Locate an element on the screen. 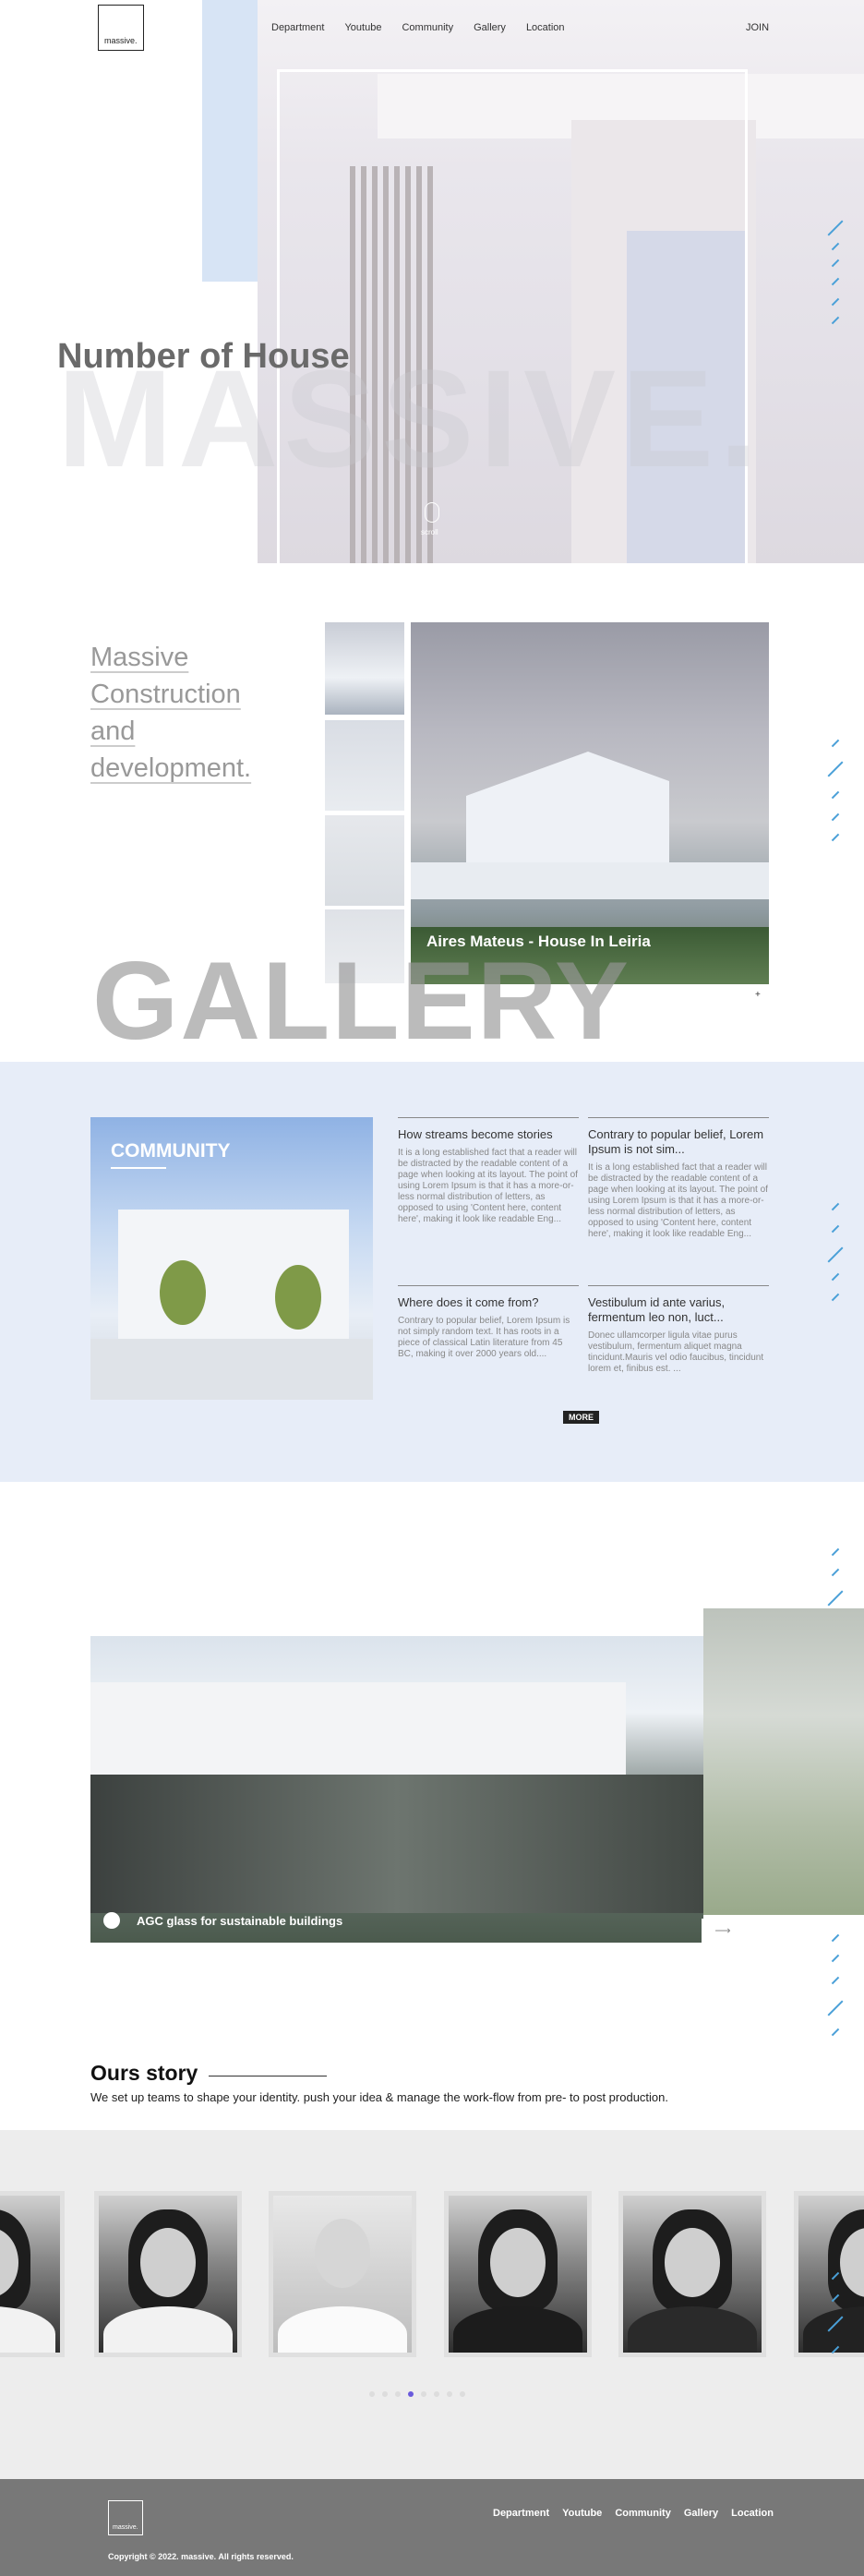 This screenshot has width=864, height=2576. site-logo: massive. is located at coordinates (121, 28).